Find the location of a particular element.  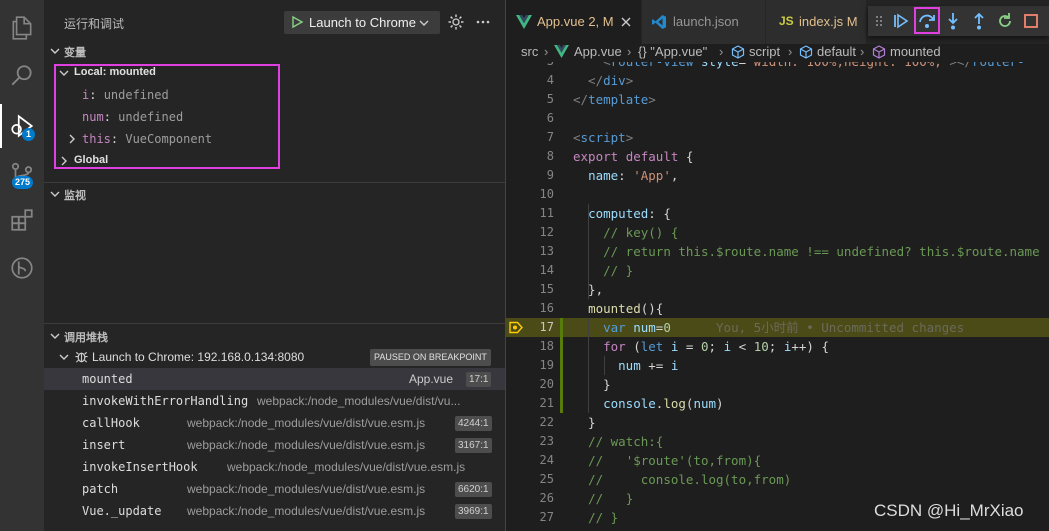

tab-launch-json: launch.json is located at coordinates (703, 22).